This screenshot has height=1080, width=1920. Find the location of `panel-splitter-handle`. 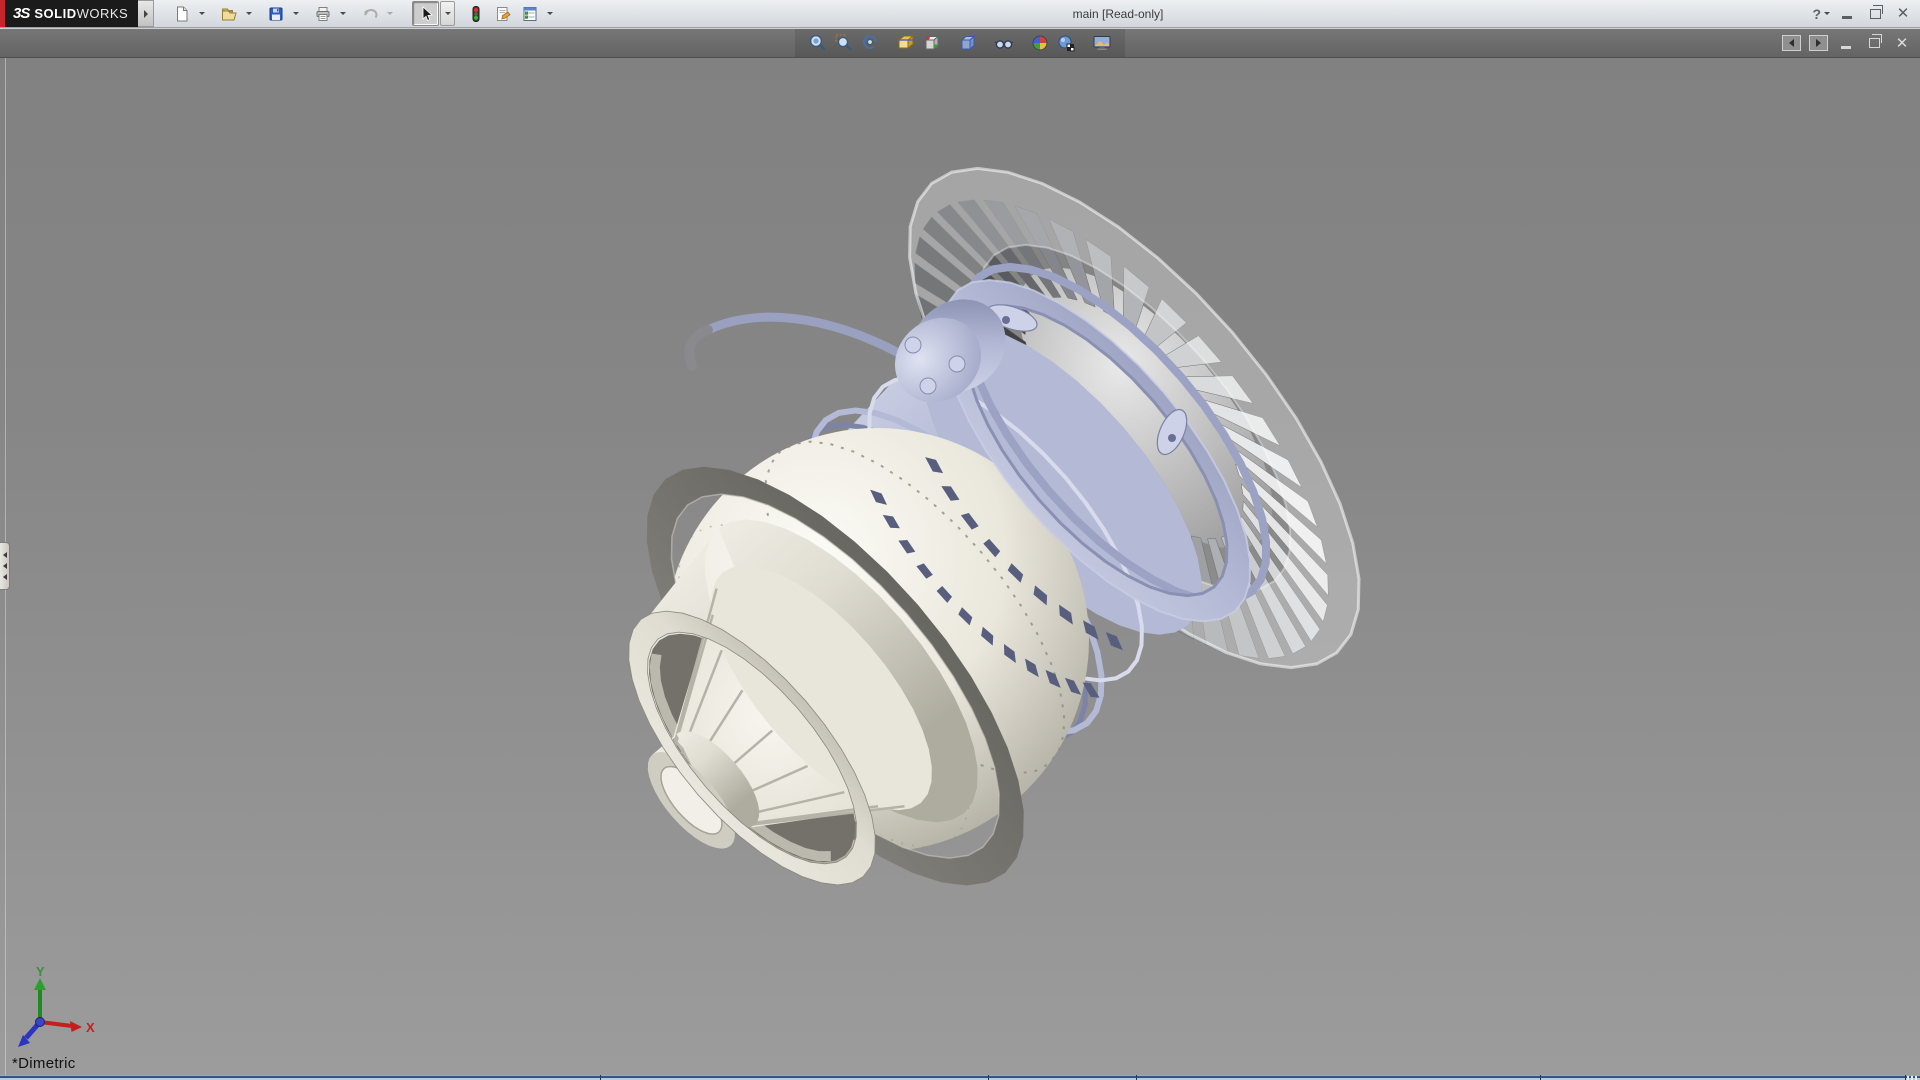

panel-splitter-handle is located at coordinates (5, 566).